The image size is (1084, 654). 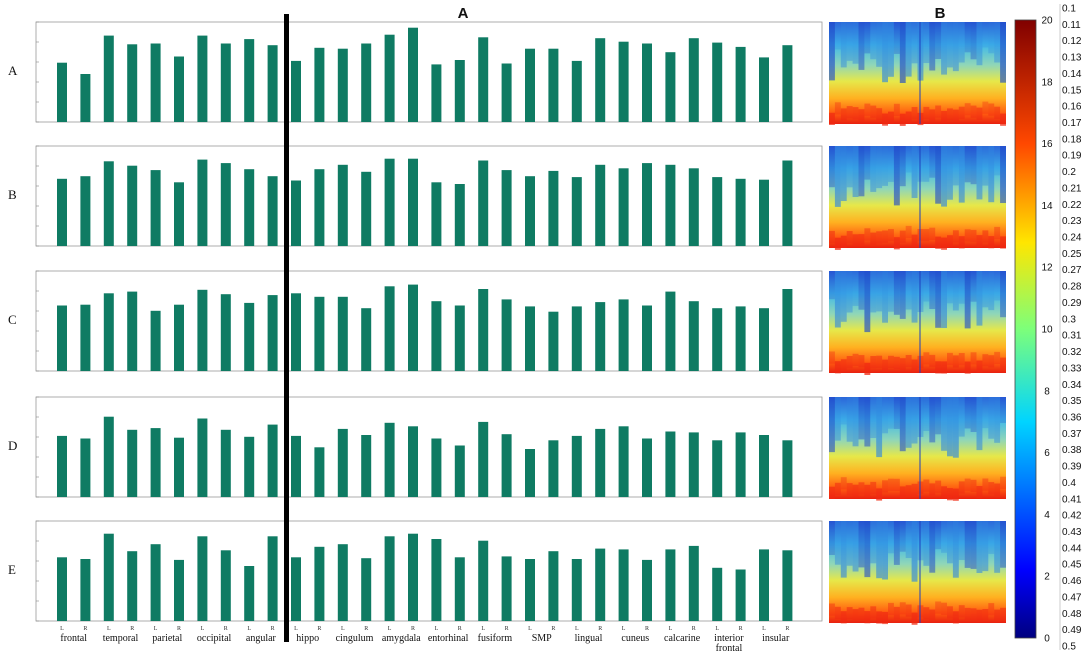 What do you see at coordinates (415, 447) in the screenshot?
I see `bar-chart-3: D` at bounding box center [415, 447].